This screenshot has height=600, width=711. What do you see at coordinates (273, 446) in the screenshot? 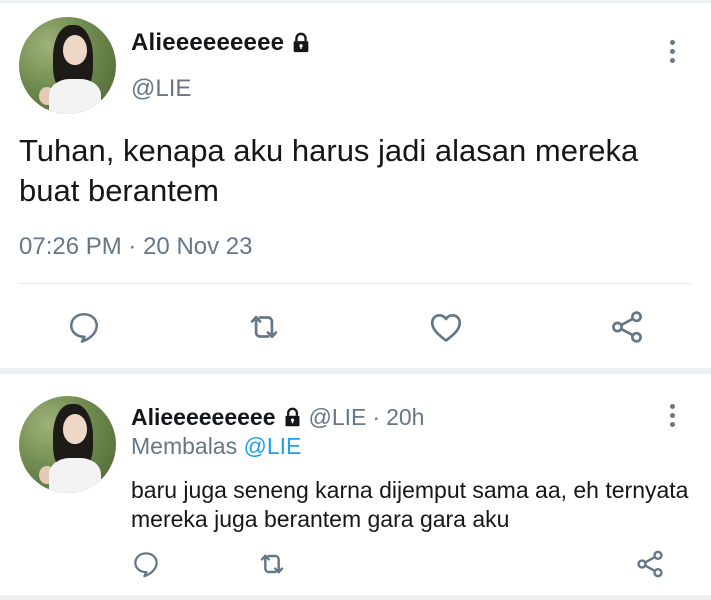
I see `mention-link: @LIE` at bounding box center [273, 446].